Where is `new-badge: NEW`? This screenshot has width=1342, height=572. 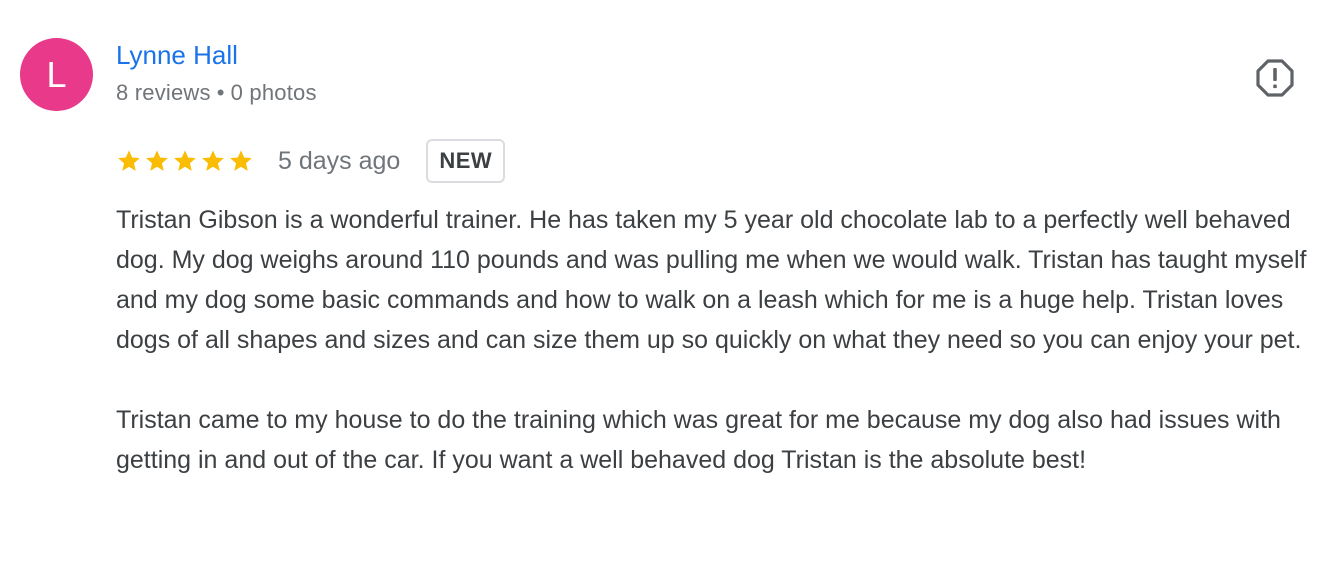 new-badge: NEW is located at coordinates (466, 161).